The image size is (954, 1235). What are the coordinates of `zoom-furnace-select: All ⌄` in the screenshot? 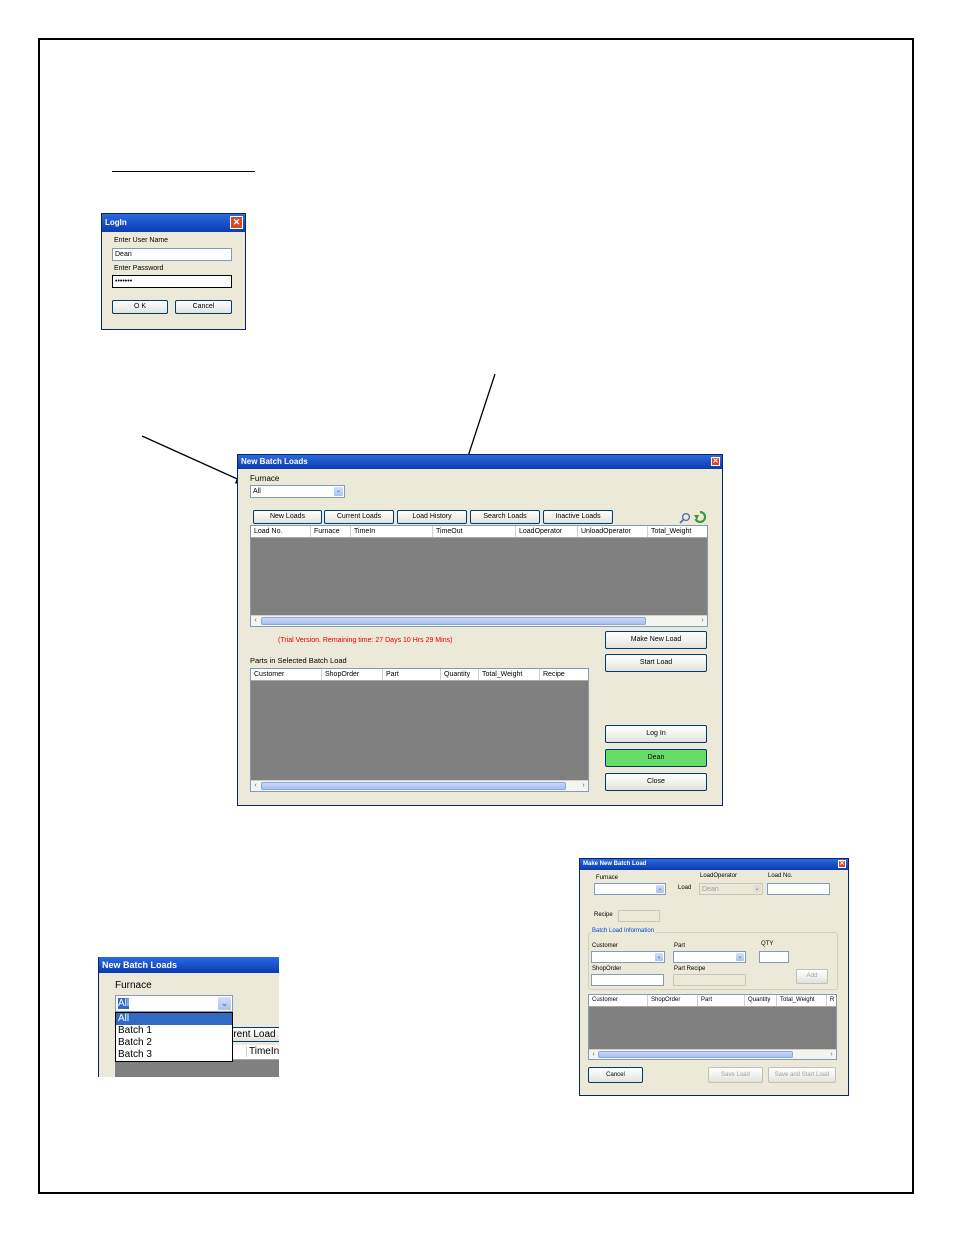 It's located at (174, 1003).